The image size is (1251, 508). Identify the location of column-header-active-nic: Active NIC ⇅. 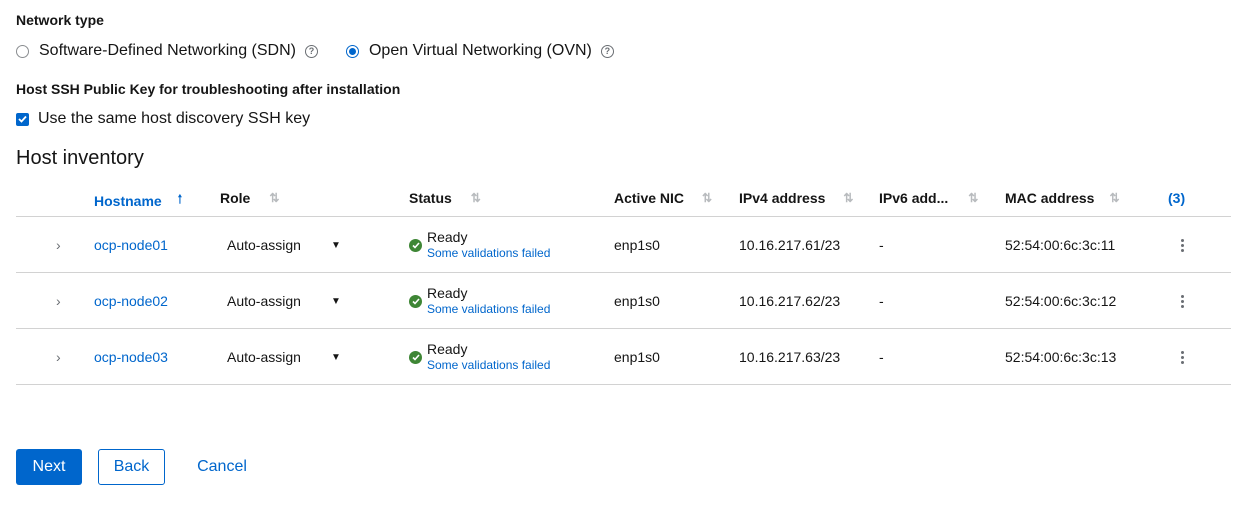
(663, 198).